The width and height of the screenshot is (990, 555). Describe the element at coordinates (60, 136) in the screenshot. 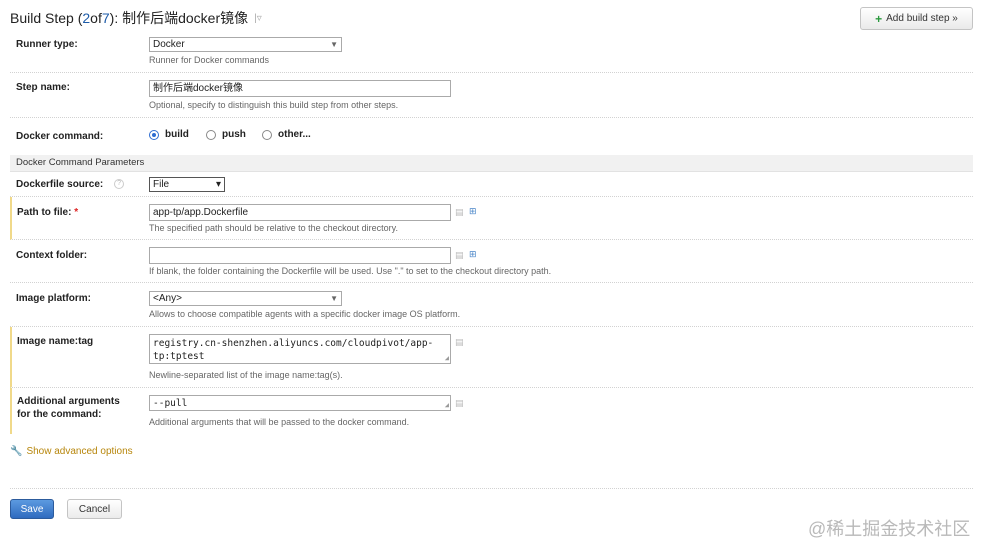

I see `docker-command-label: Docker command:` at that location.